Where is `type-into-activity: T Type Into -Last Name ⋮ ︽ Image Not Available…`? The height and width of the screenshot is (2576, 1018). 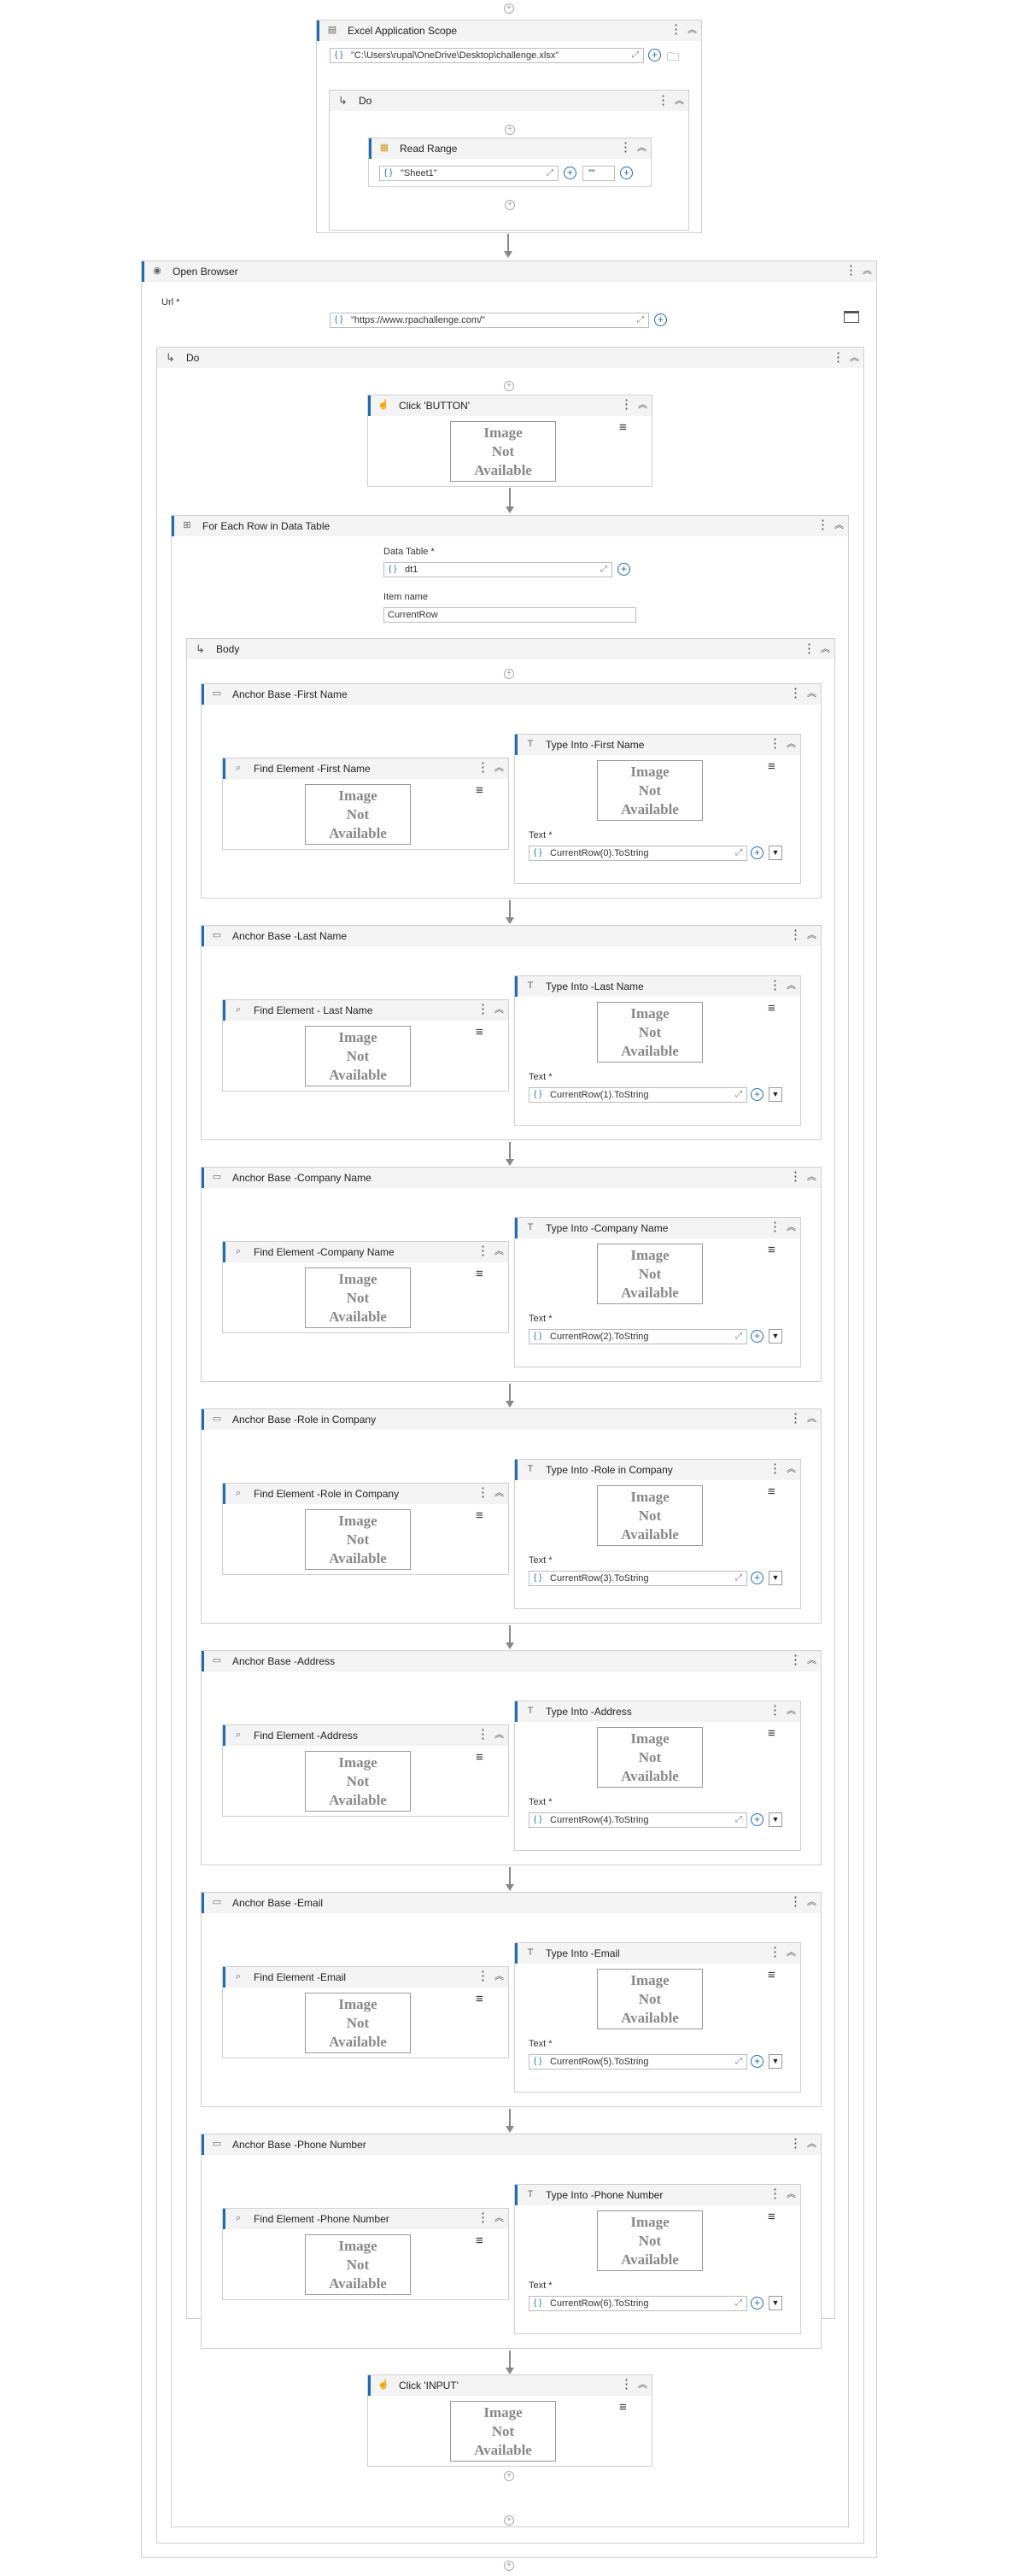
type-into-activity: T Type Into -Last Name ⋮ ︽ Image Not Available… is located at coordinates (657, 1050).